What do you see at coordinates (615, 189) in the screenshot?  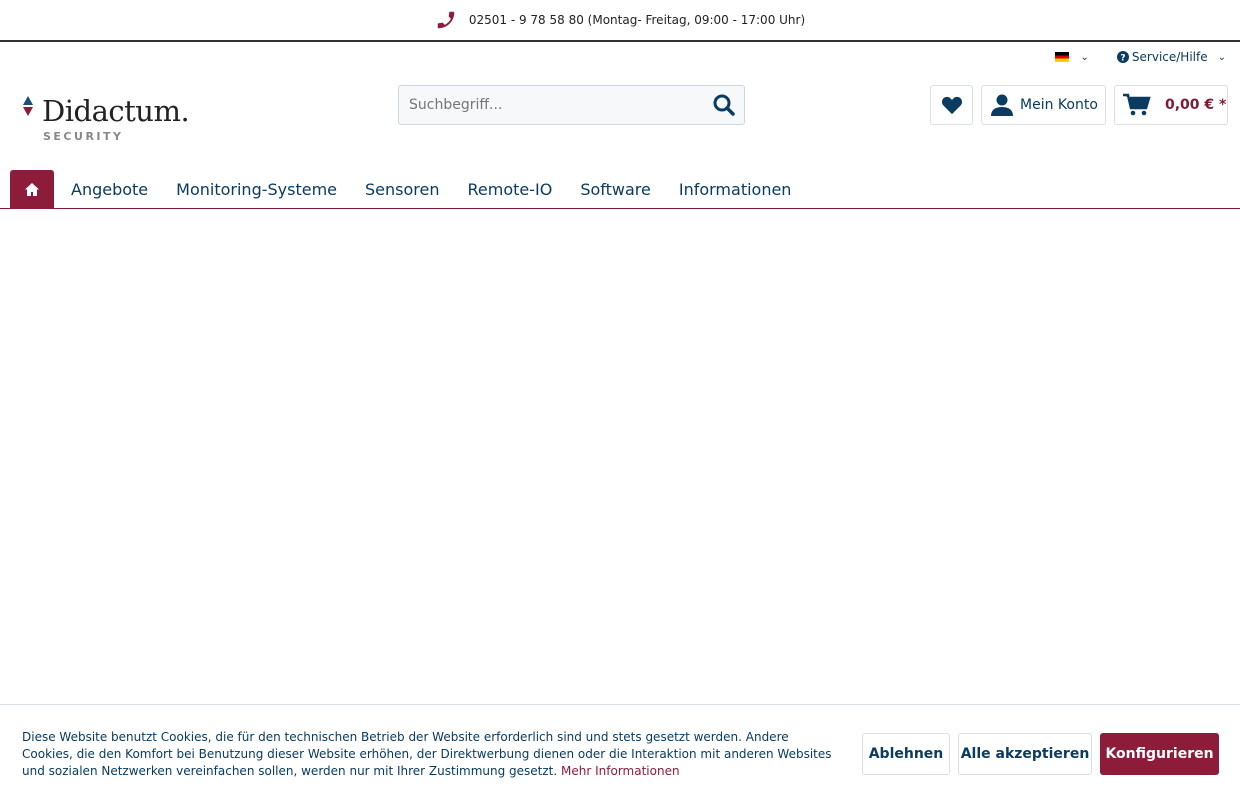 I see `nav-software: Software` at bounding box center [615, 189].